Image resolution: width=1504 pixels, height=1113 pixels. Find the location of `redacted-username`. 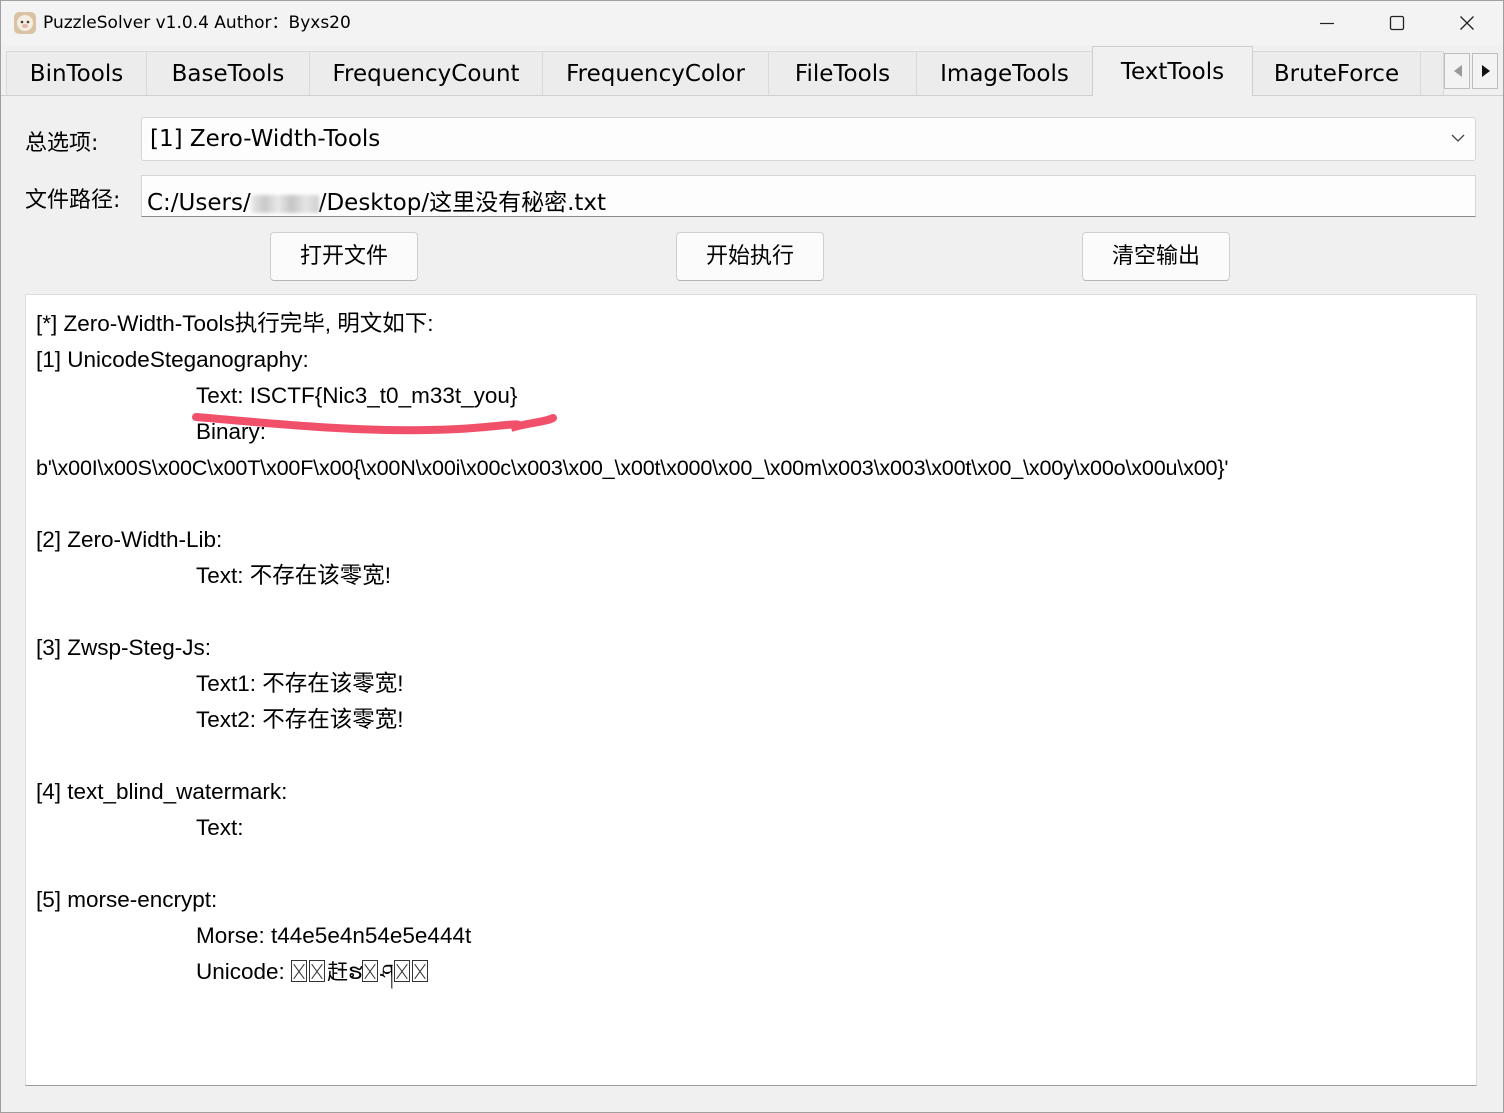

redacted-username is located at coordinates (284, 203).